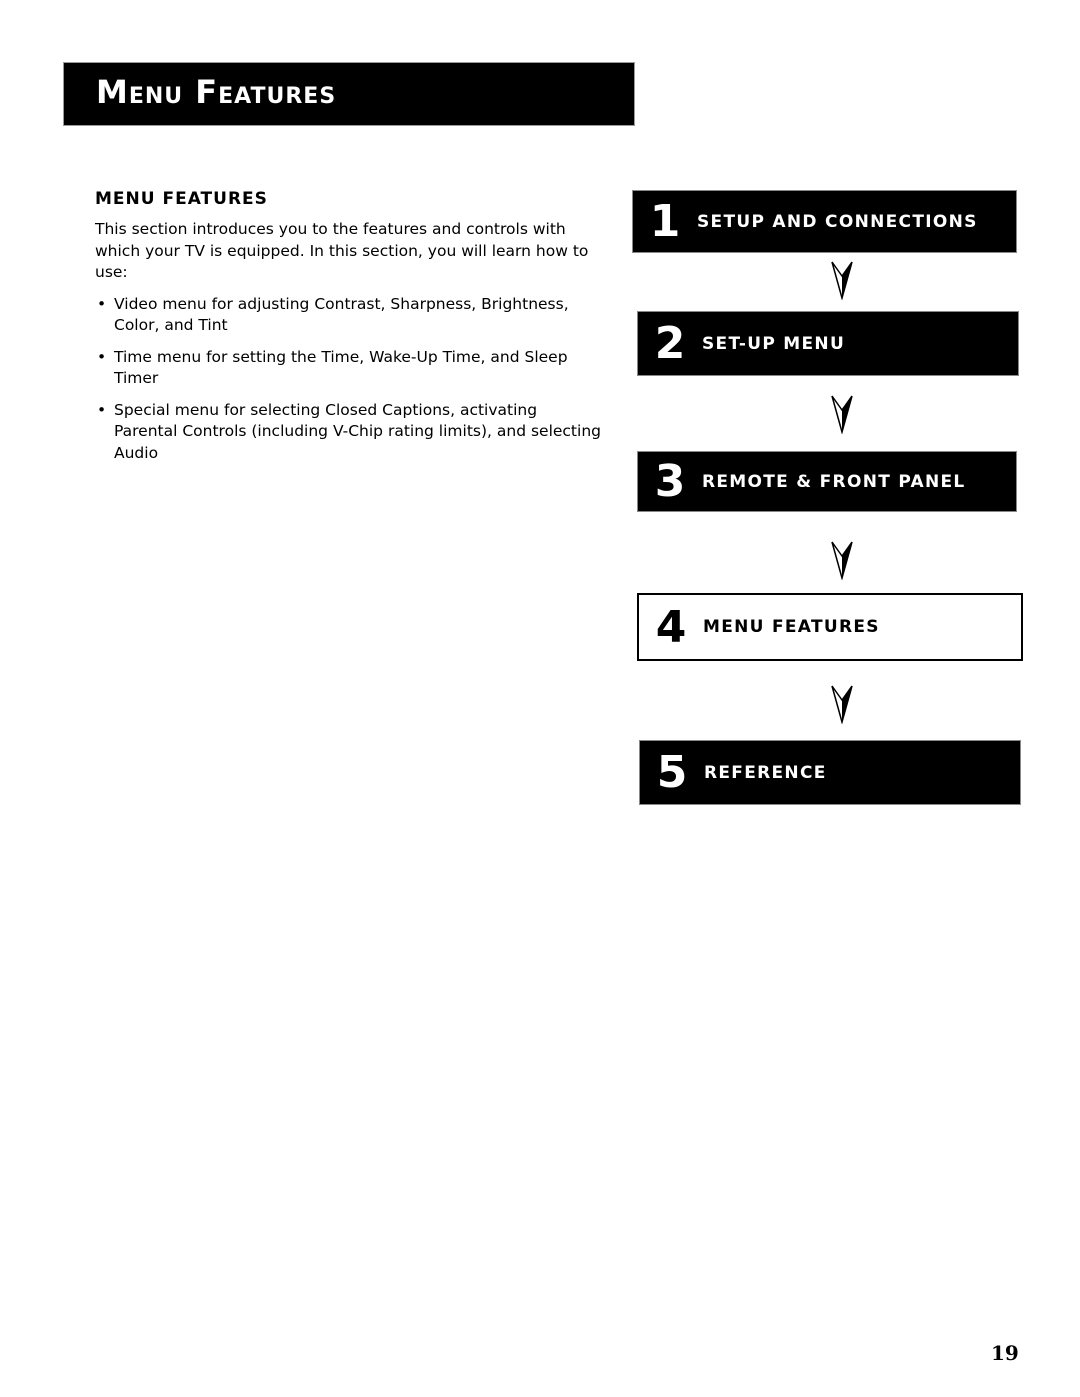 This screenshot has width=1080, height=1397. I want to click on step-label: Set-Up Menu, so click(774, 343).